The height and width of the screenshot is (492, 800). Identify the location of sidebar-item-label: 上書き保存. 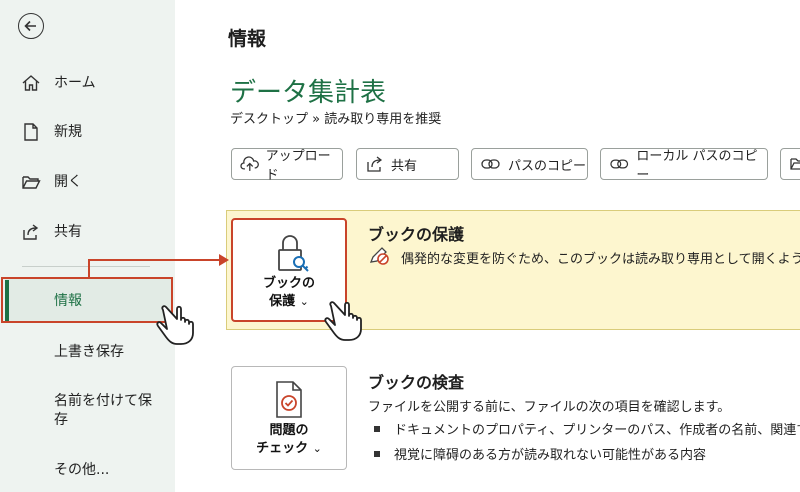
(89, 352).